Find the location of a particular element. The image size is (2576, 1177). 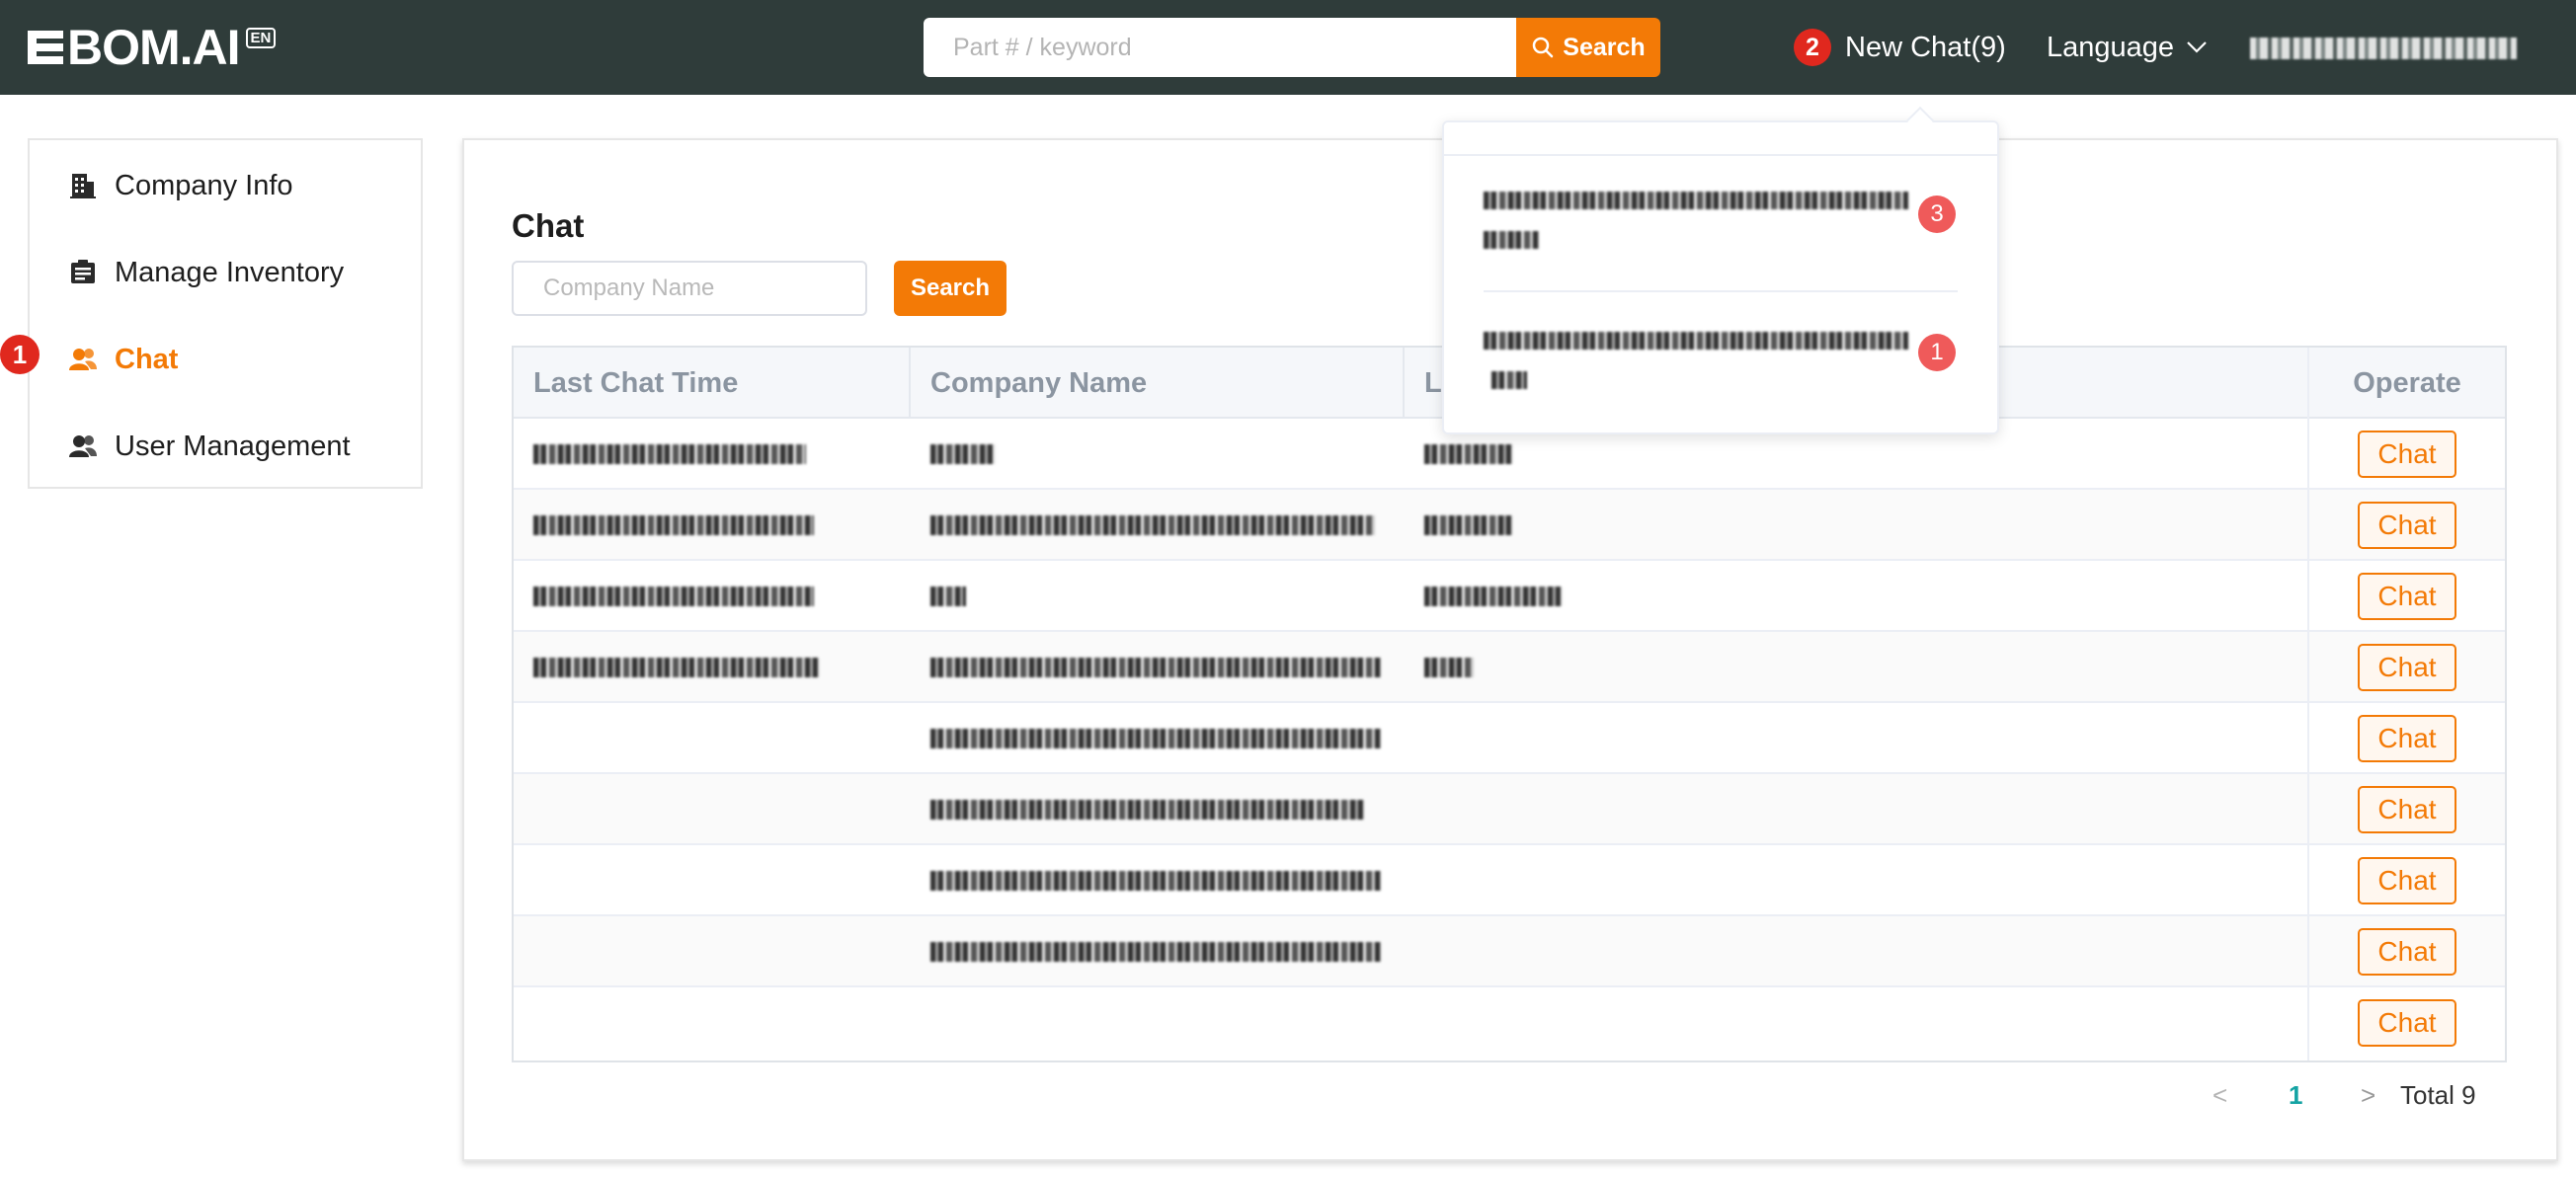

sidebar-item-chat: Chat is located at coordinates (123, 359).